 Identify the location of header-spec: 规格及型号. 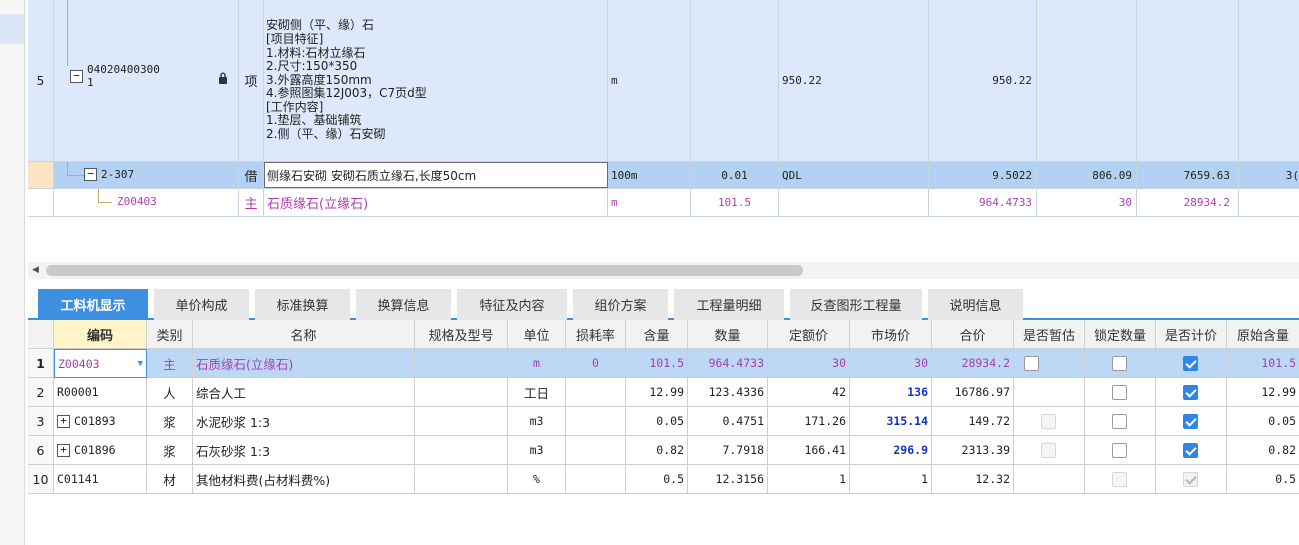
(461, 334).